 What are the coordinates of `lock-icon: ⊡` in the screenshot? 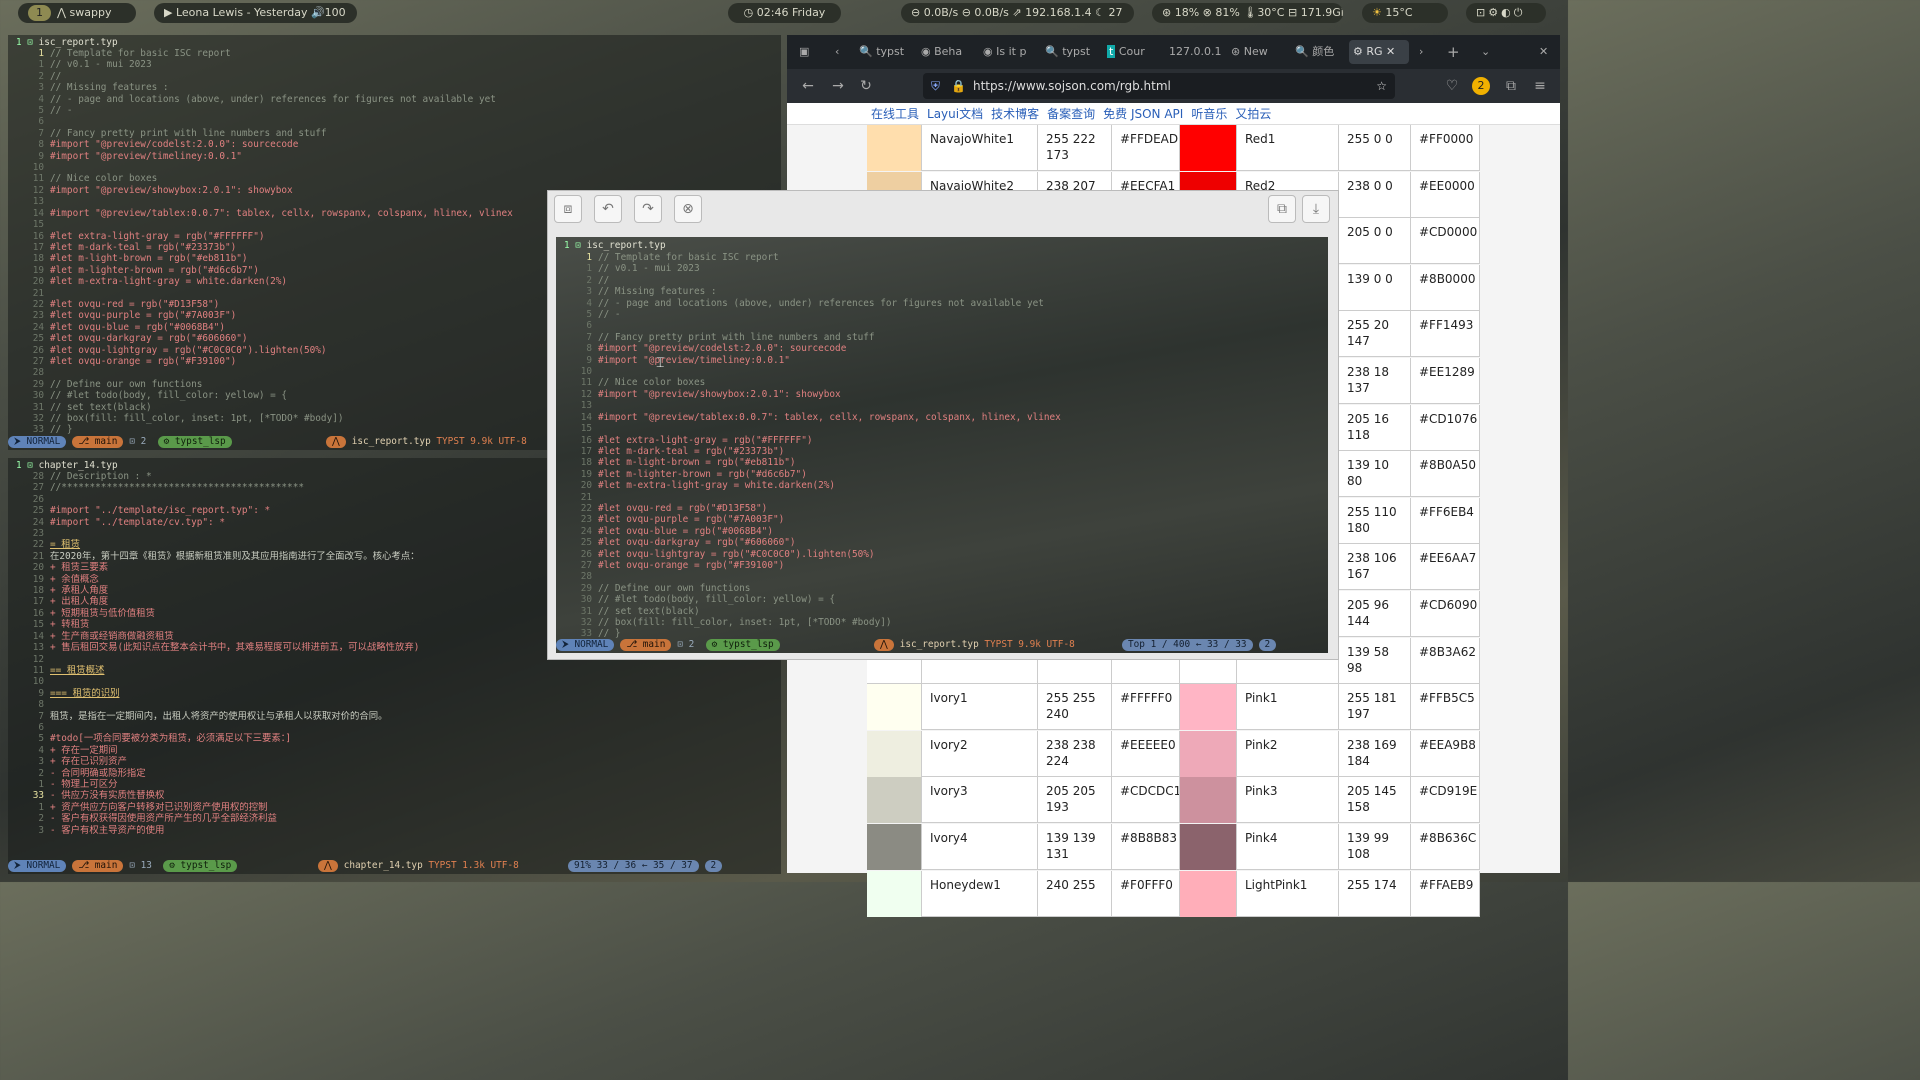 It's located at (1482, 12).